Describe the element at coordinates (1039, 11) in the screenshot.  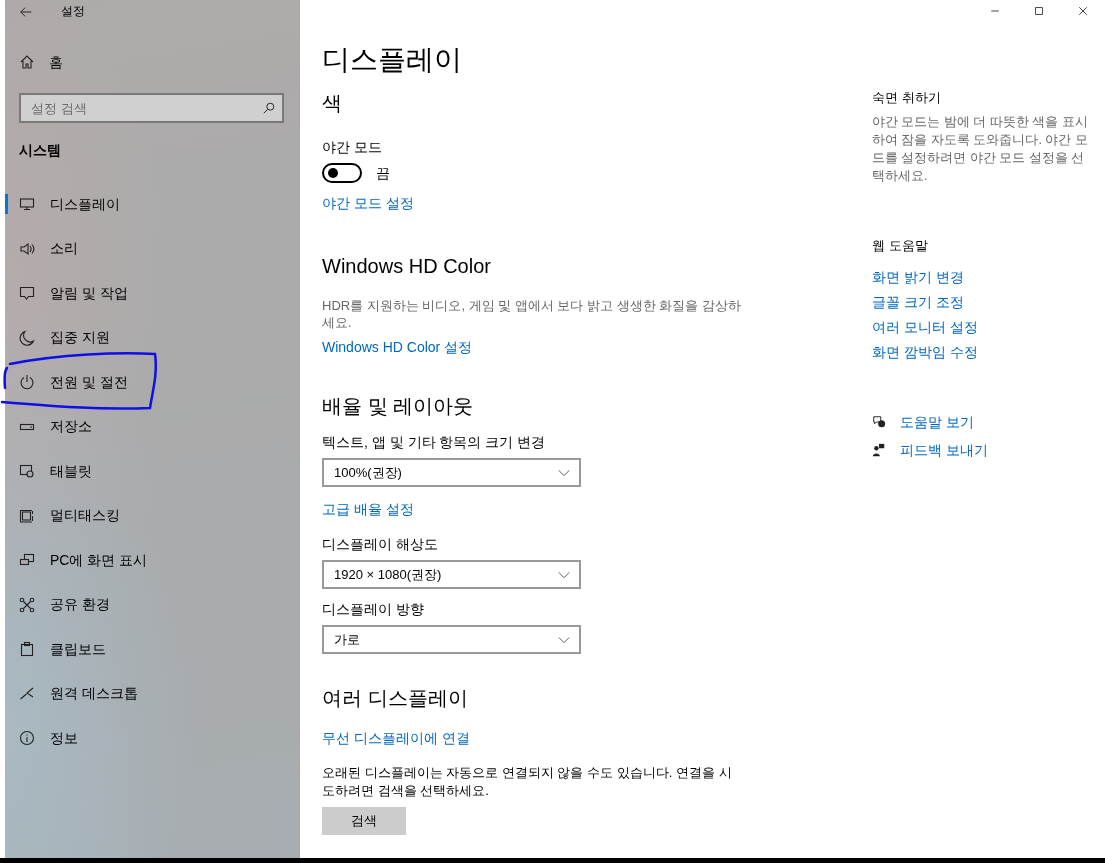
I see `maximize-icon` at that location.